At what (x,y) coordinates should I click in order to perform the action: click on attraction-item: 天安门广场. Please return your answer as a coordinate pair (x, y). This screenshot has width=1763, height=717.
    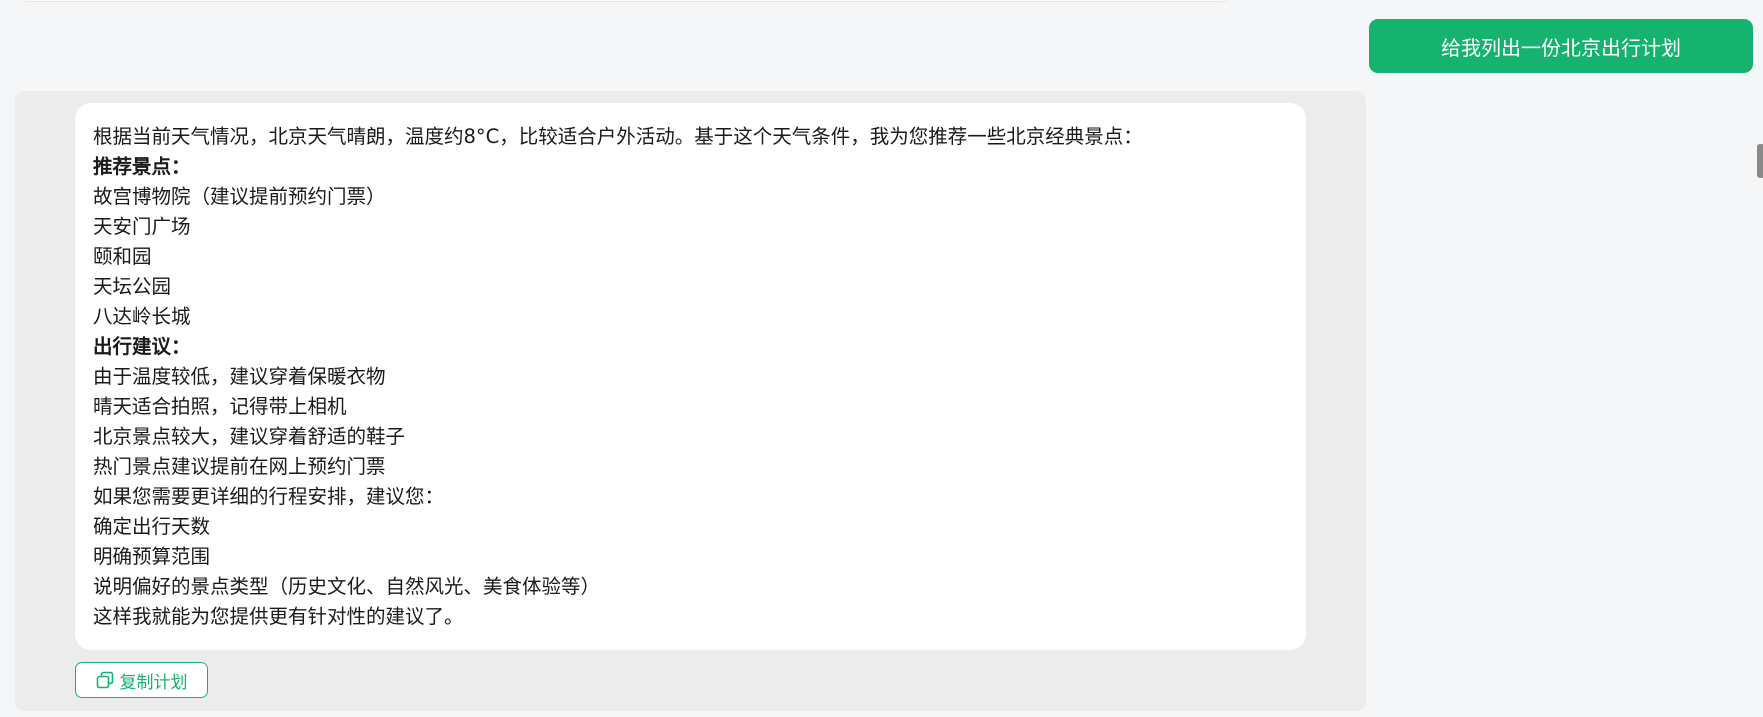
    Looking at the image, I should click on (142, 226).